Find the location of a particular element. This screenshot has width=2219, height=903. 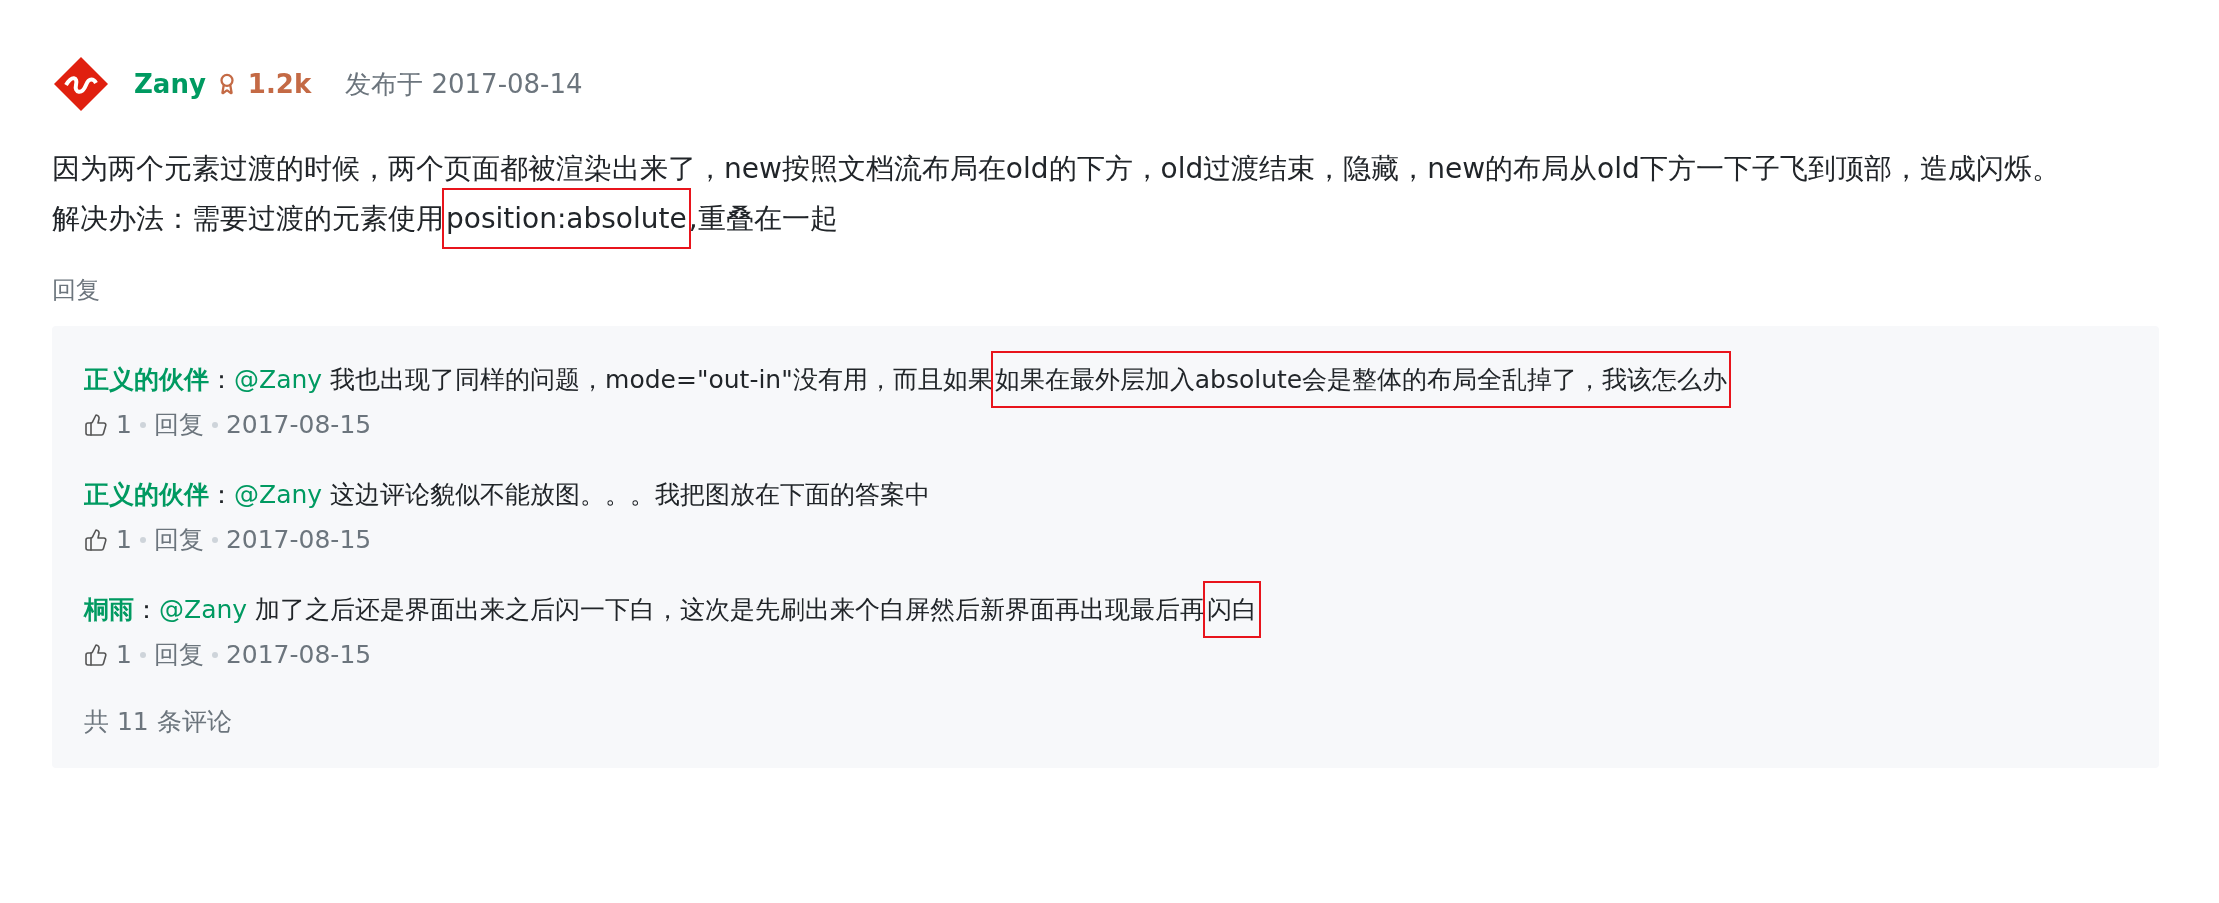

body-text: 因为两个元素过渡的时候，两个页面都被渲染出来了，new按照文档流布局在old的下方，old过渡结束，隐藏，new的布局从old下方一下子飞到顶部，造成闪烁。 is located at coordinates (1056, 168).